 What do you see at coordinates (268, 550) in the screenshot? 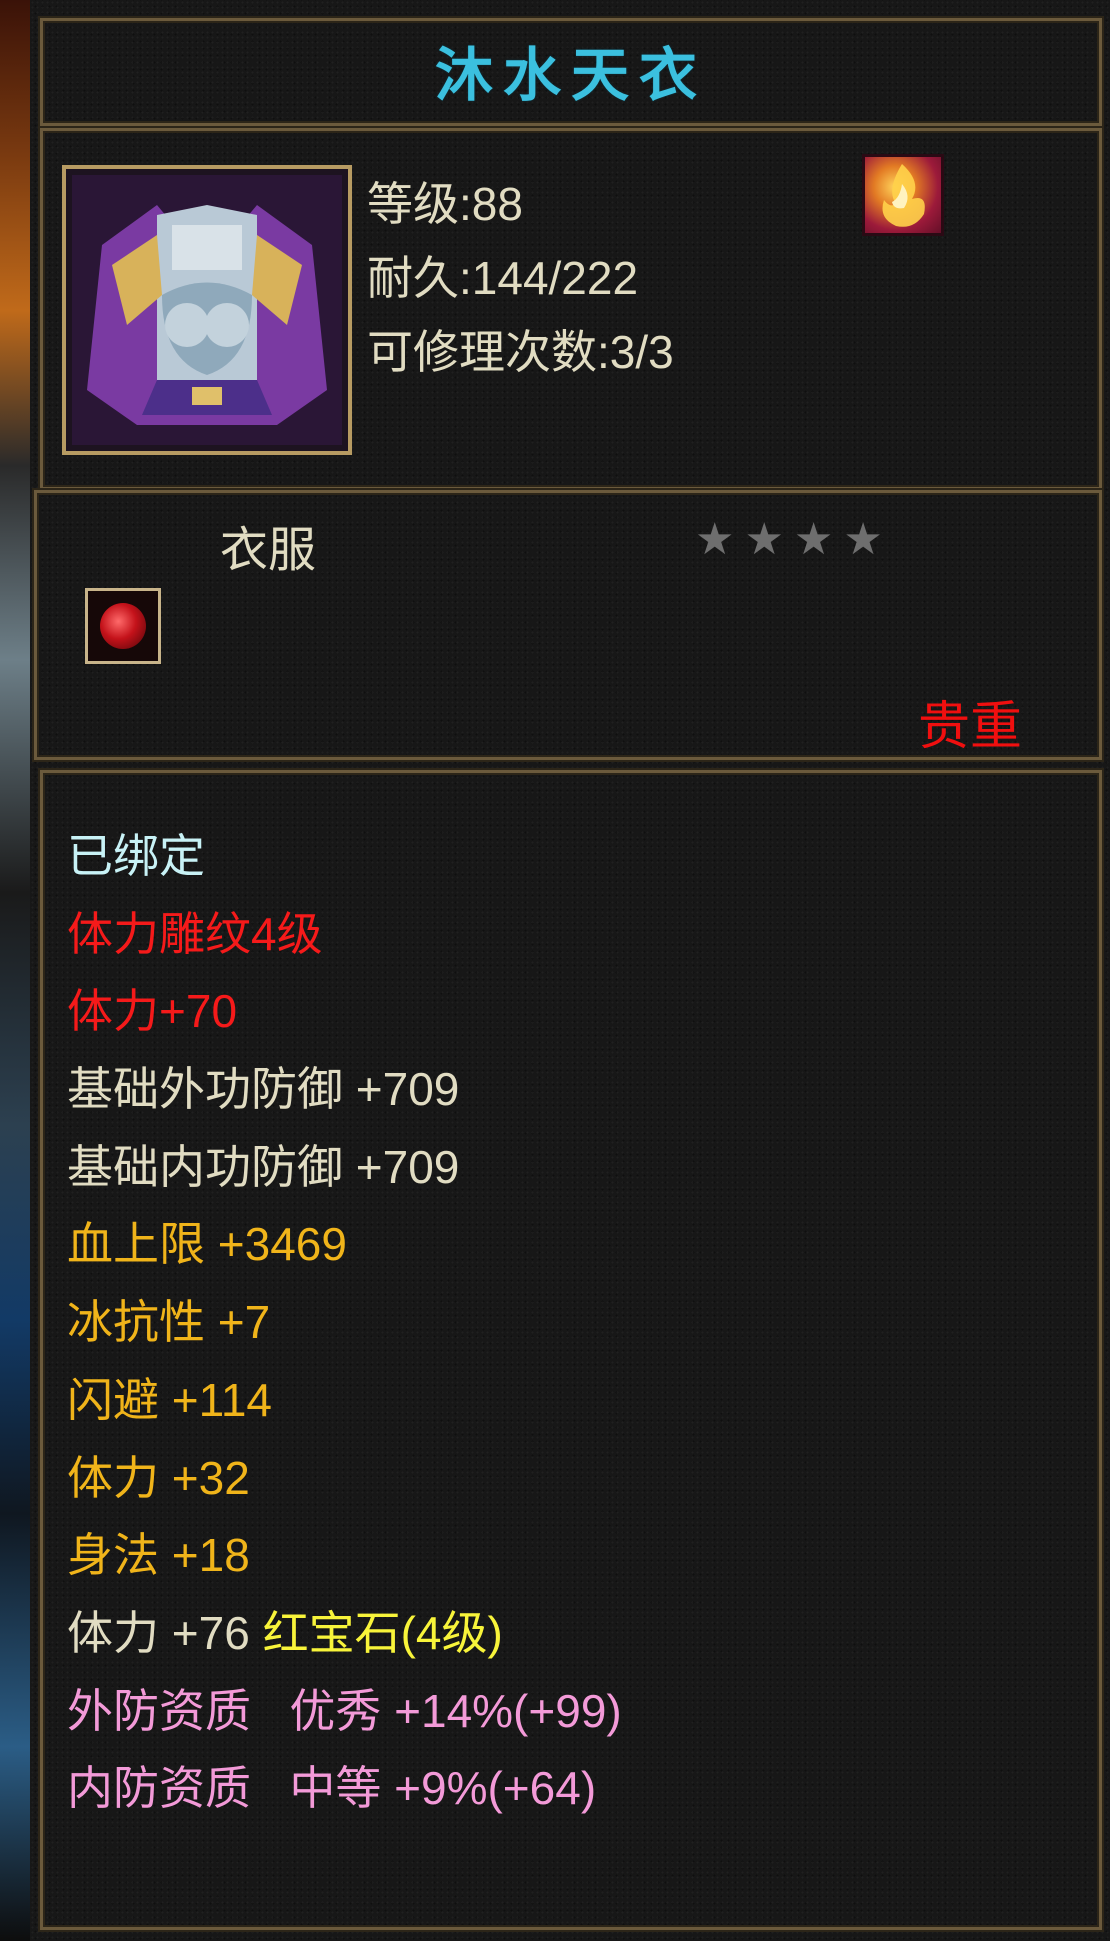
I see `item-type: 衣服` at bounding box center [268, 550].